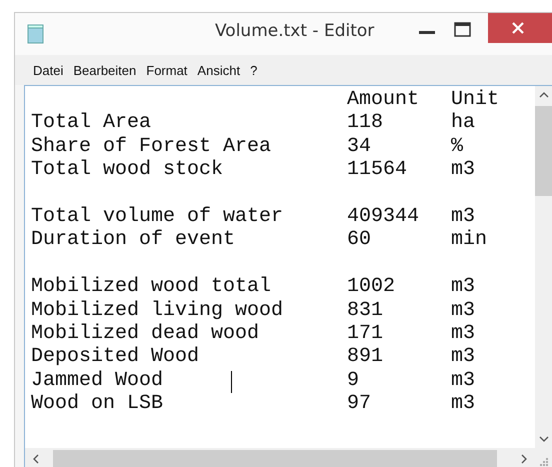 This screenshot has height=467, width=552. What do you see at coordinates (544, 462) in the screenshot?
I see `resize-grip-icon` at bounding box center [544, 462].